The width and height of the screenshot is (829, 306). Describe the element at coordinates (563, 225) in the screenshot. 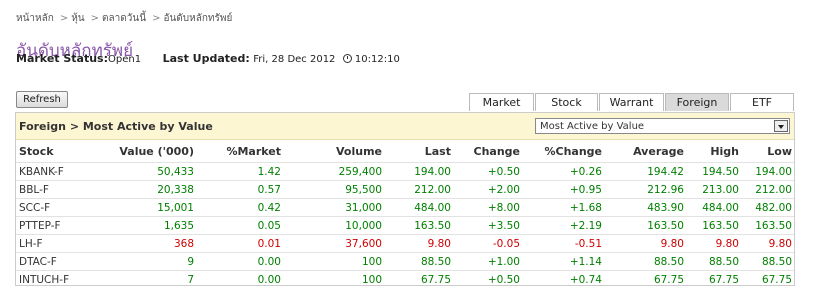

I see `cell-pct-change: +2.19` at that location.